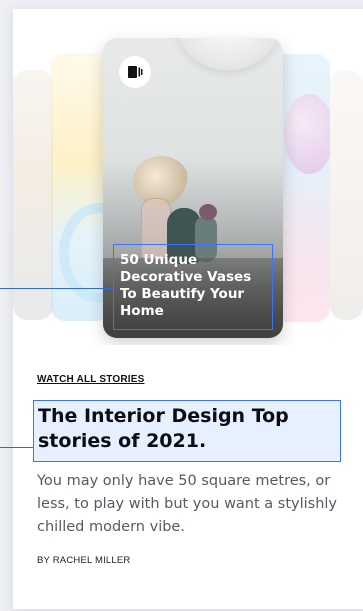  I want to click on page-title: The Interior Design Top stories of 2021., so click(163, 428).